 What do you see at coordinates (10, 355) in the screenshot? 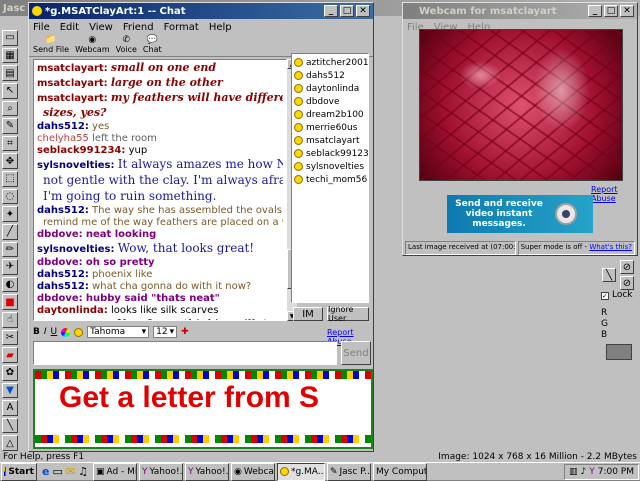
I see `eraser-tool-icon: ▰` at bounding box center [10, 355].